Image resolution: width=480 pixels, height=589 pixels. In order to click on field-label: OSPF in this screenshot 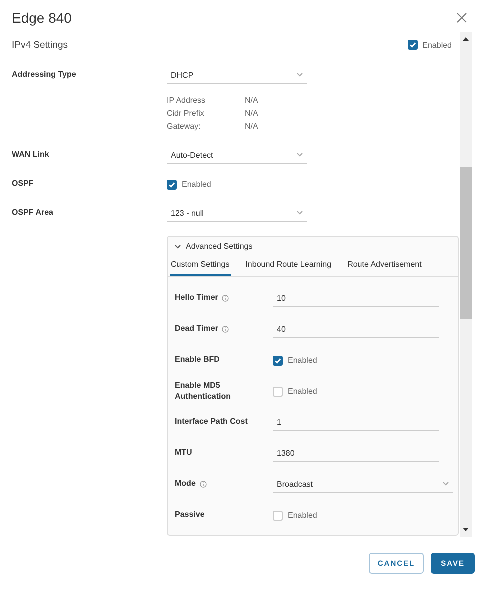, I will do `click(23, 184)`.